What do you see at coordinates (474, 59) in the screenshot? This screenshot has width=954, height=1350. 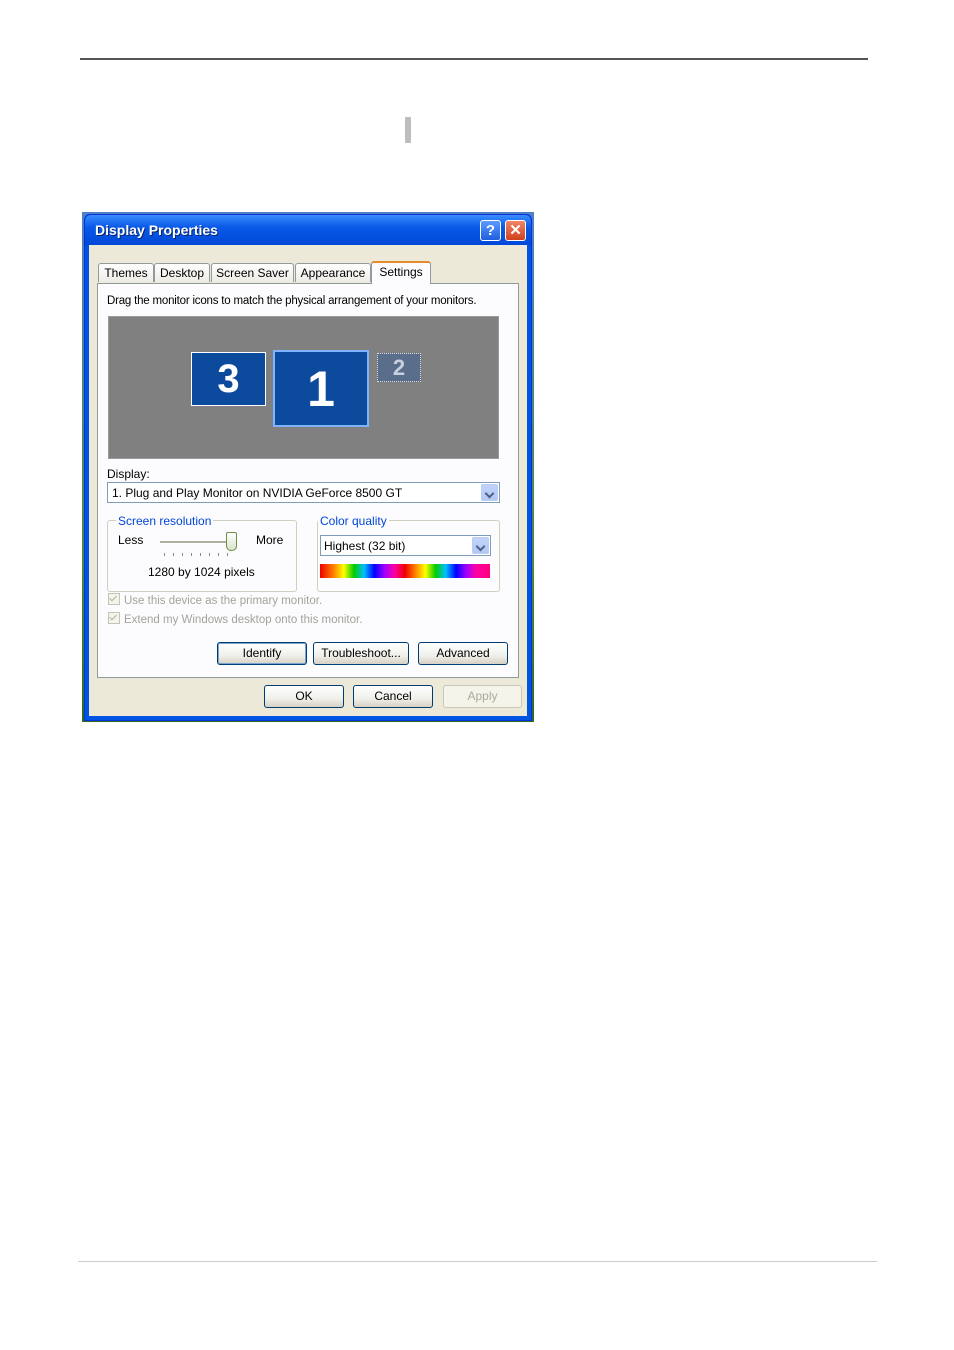 I see `page-top-rule` at bounding box center [474, 59].